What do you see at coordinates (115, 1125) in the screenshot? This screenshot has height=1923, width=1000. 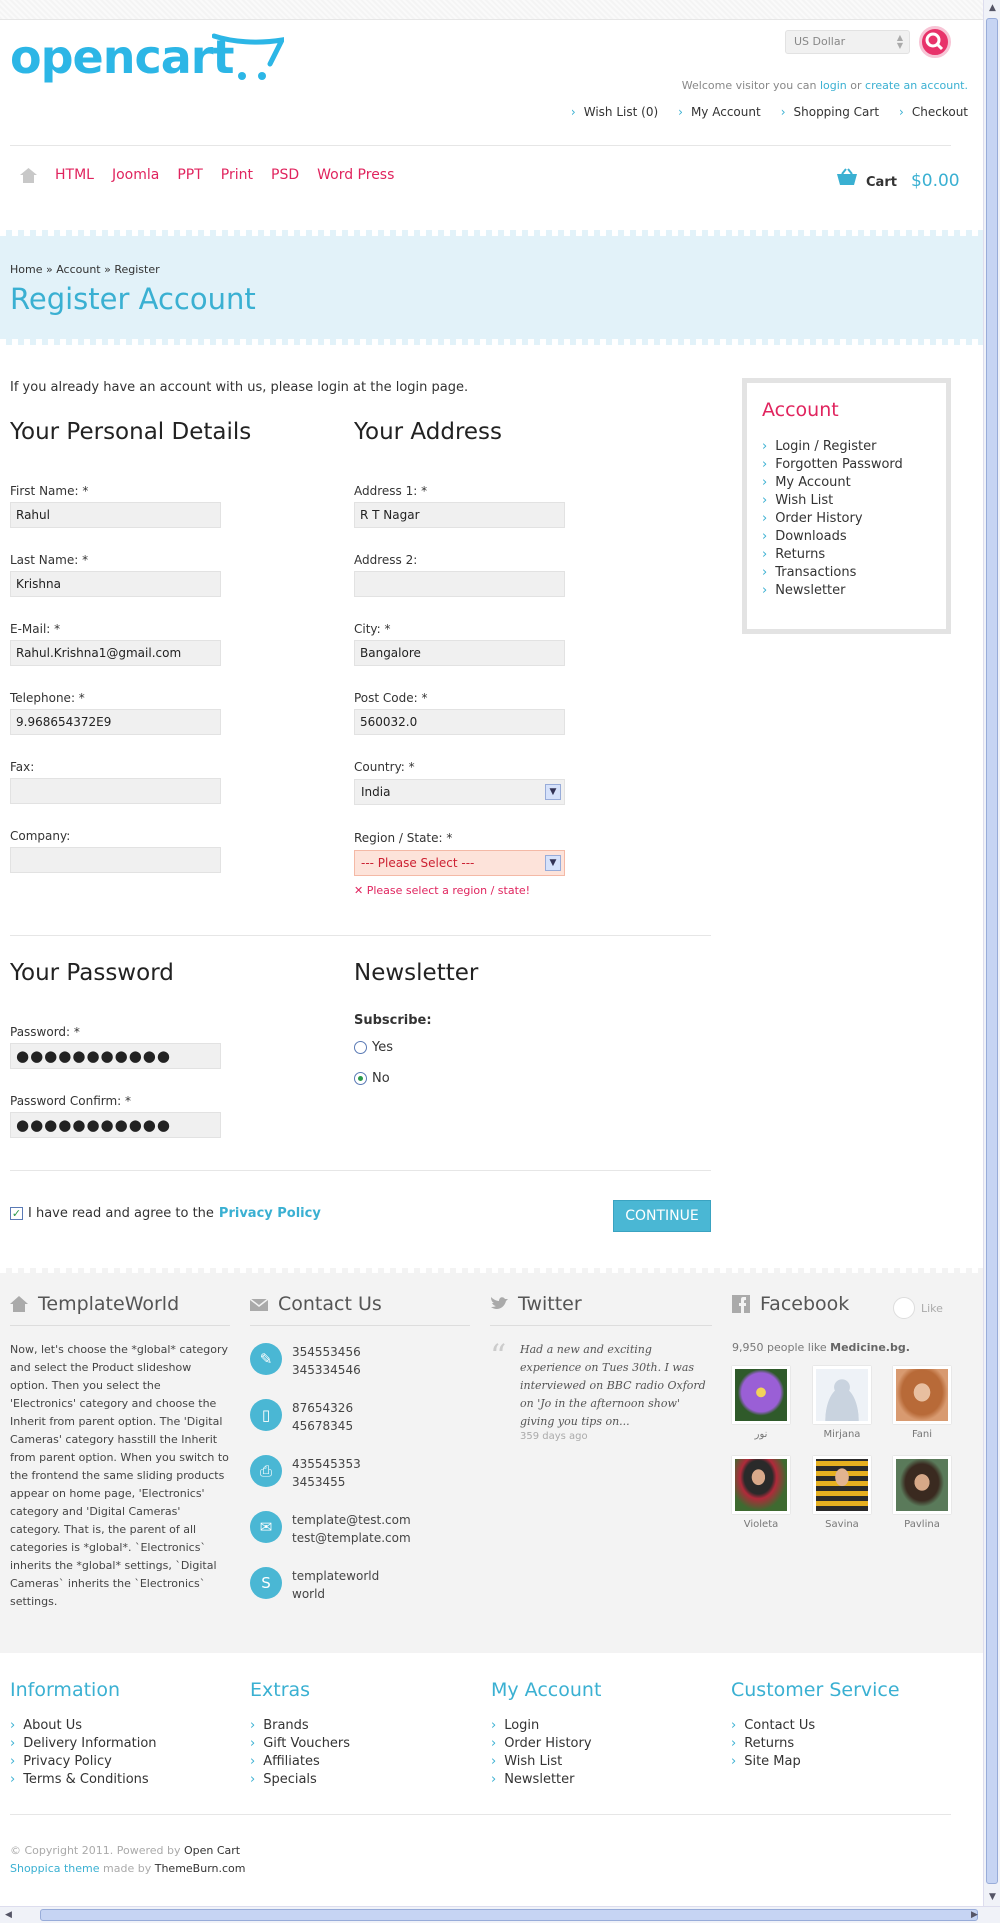 I see `password-confirm-field: ●●●●●●●●●●●` at bounding box center [115, 1125].